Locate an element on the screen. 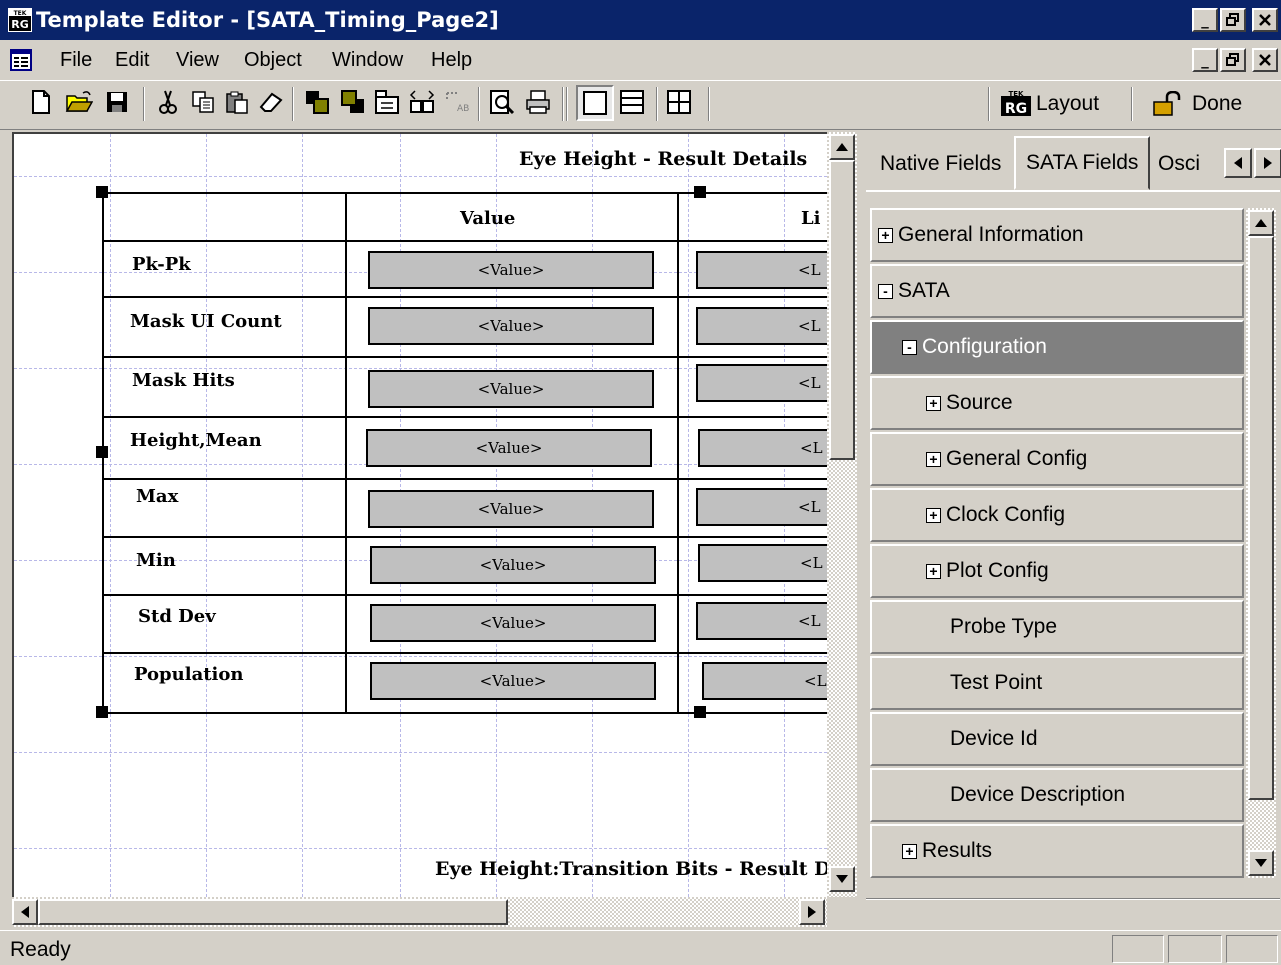 The image size is (1281, 965). tree-item-label: Source is located at coordinates (979, 402).